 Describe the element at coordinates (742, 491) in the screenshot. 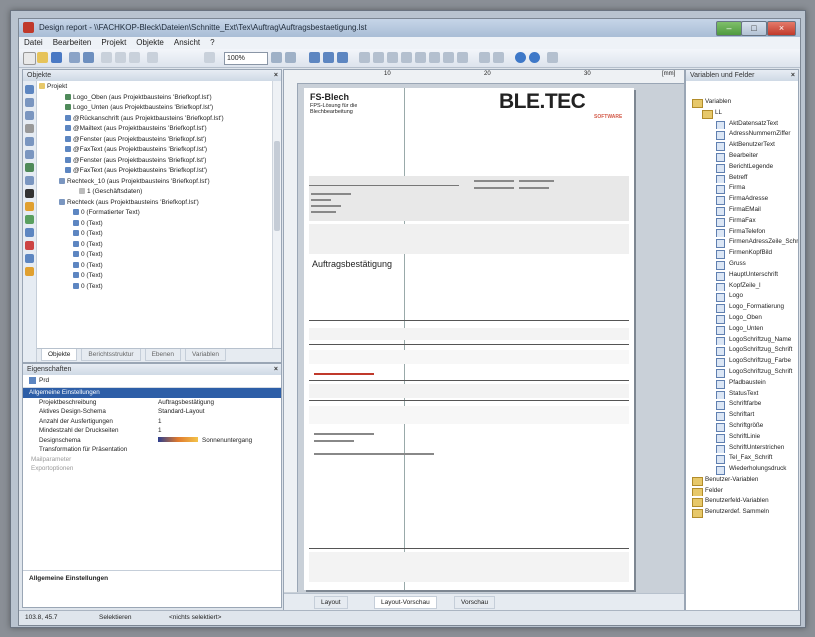

I see `variable-item: Felder` at that location.